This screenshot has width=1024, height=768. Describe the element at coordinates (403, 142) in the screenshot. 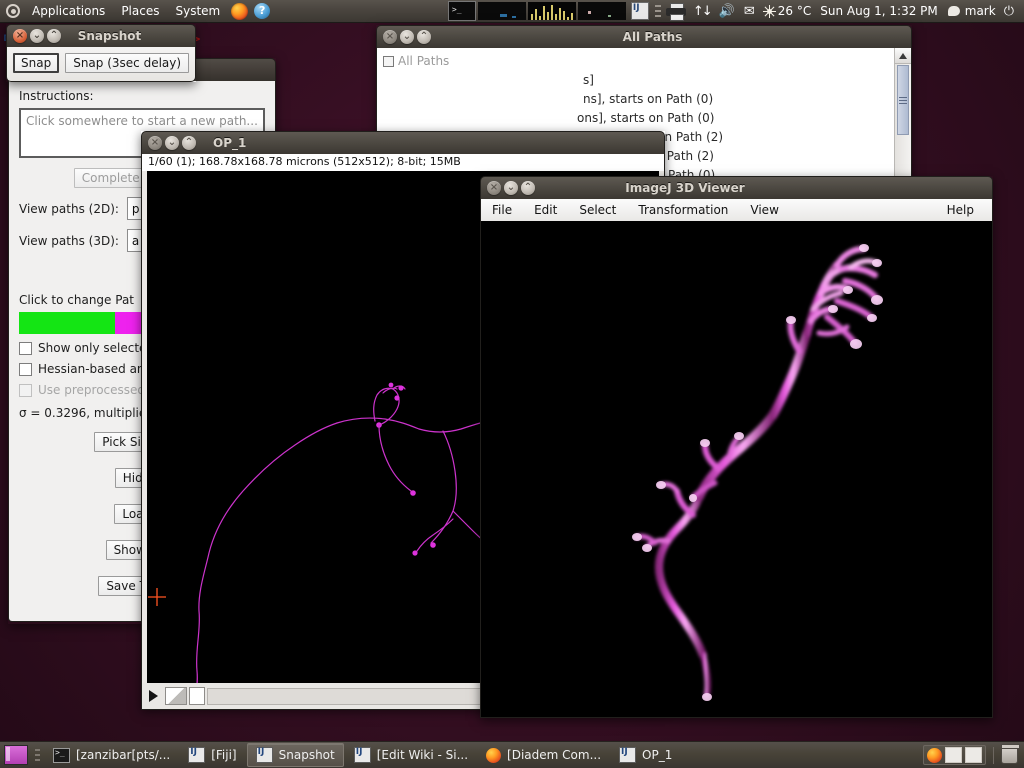

I see `op1-titlebar: × ⌄ ⌃ OP_1` at that location.